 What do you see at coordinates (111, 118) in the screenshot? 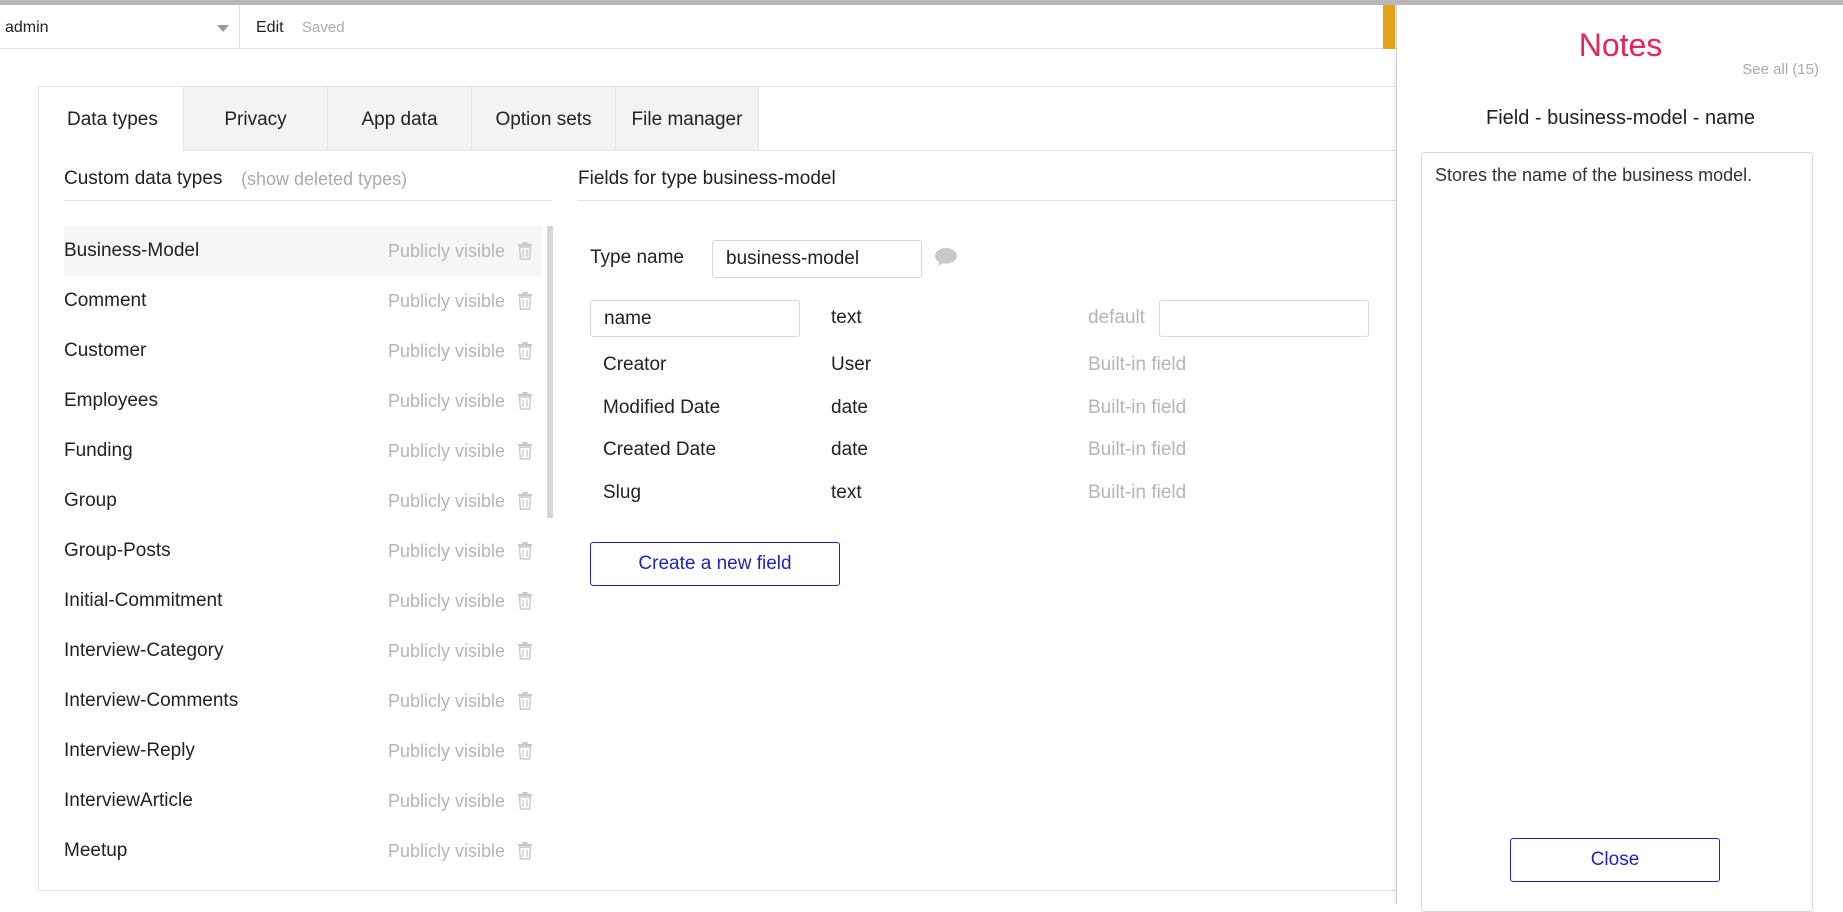
I see `tab-data-types: Data types` at bounding box center [111, 118].